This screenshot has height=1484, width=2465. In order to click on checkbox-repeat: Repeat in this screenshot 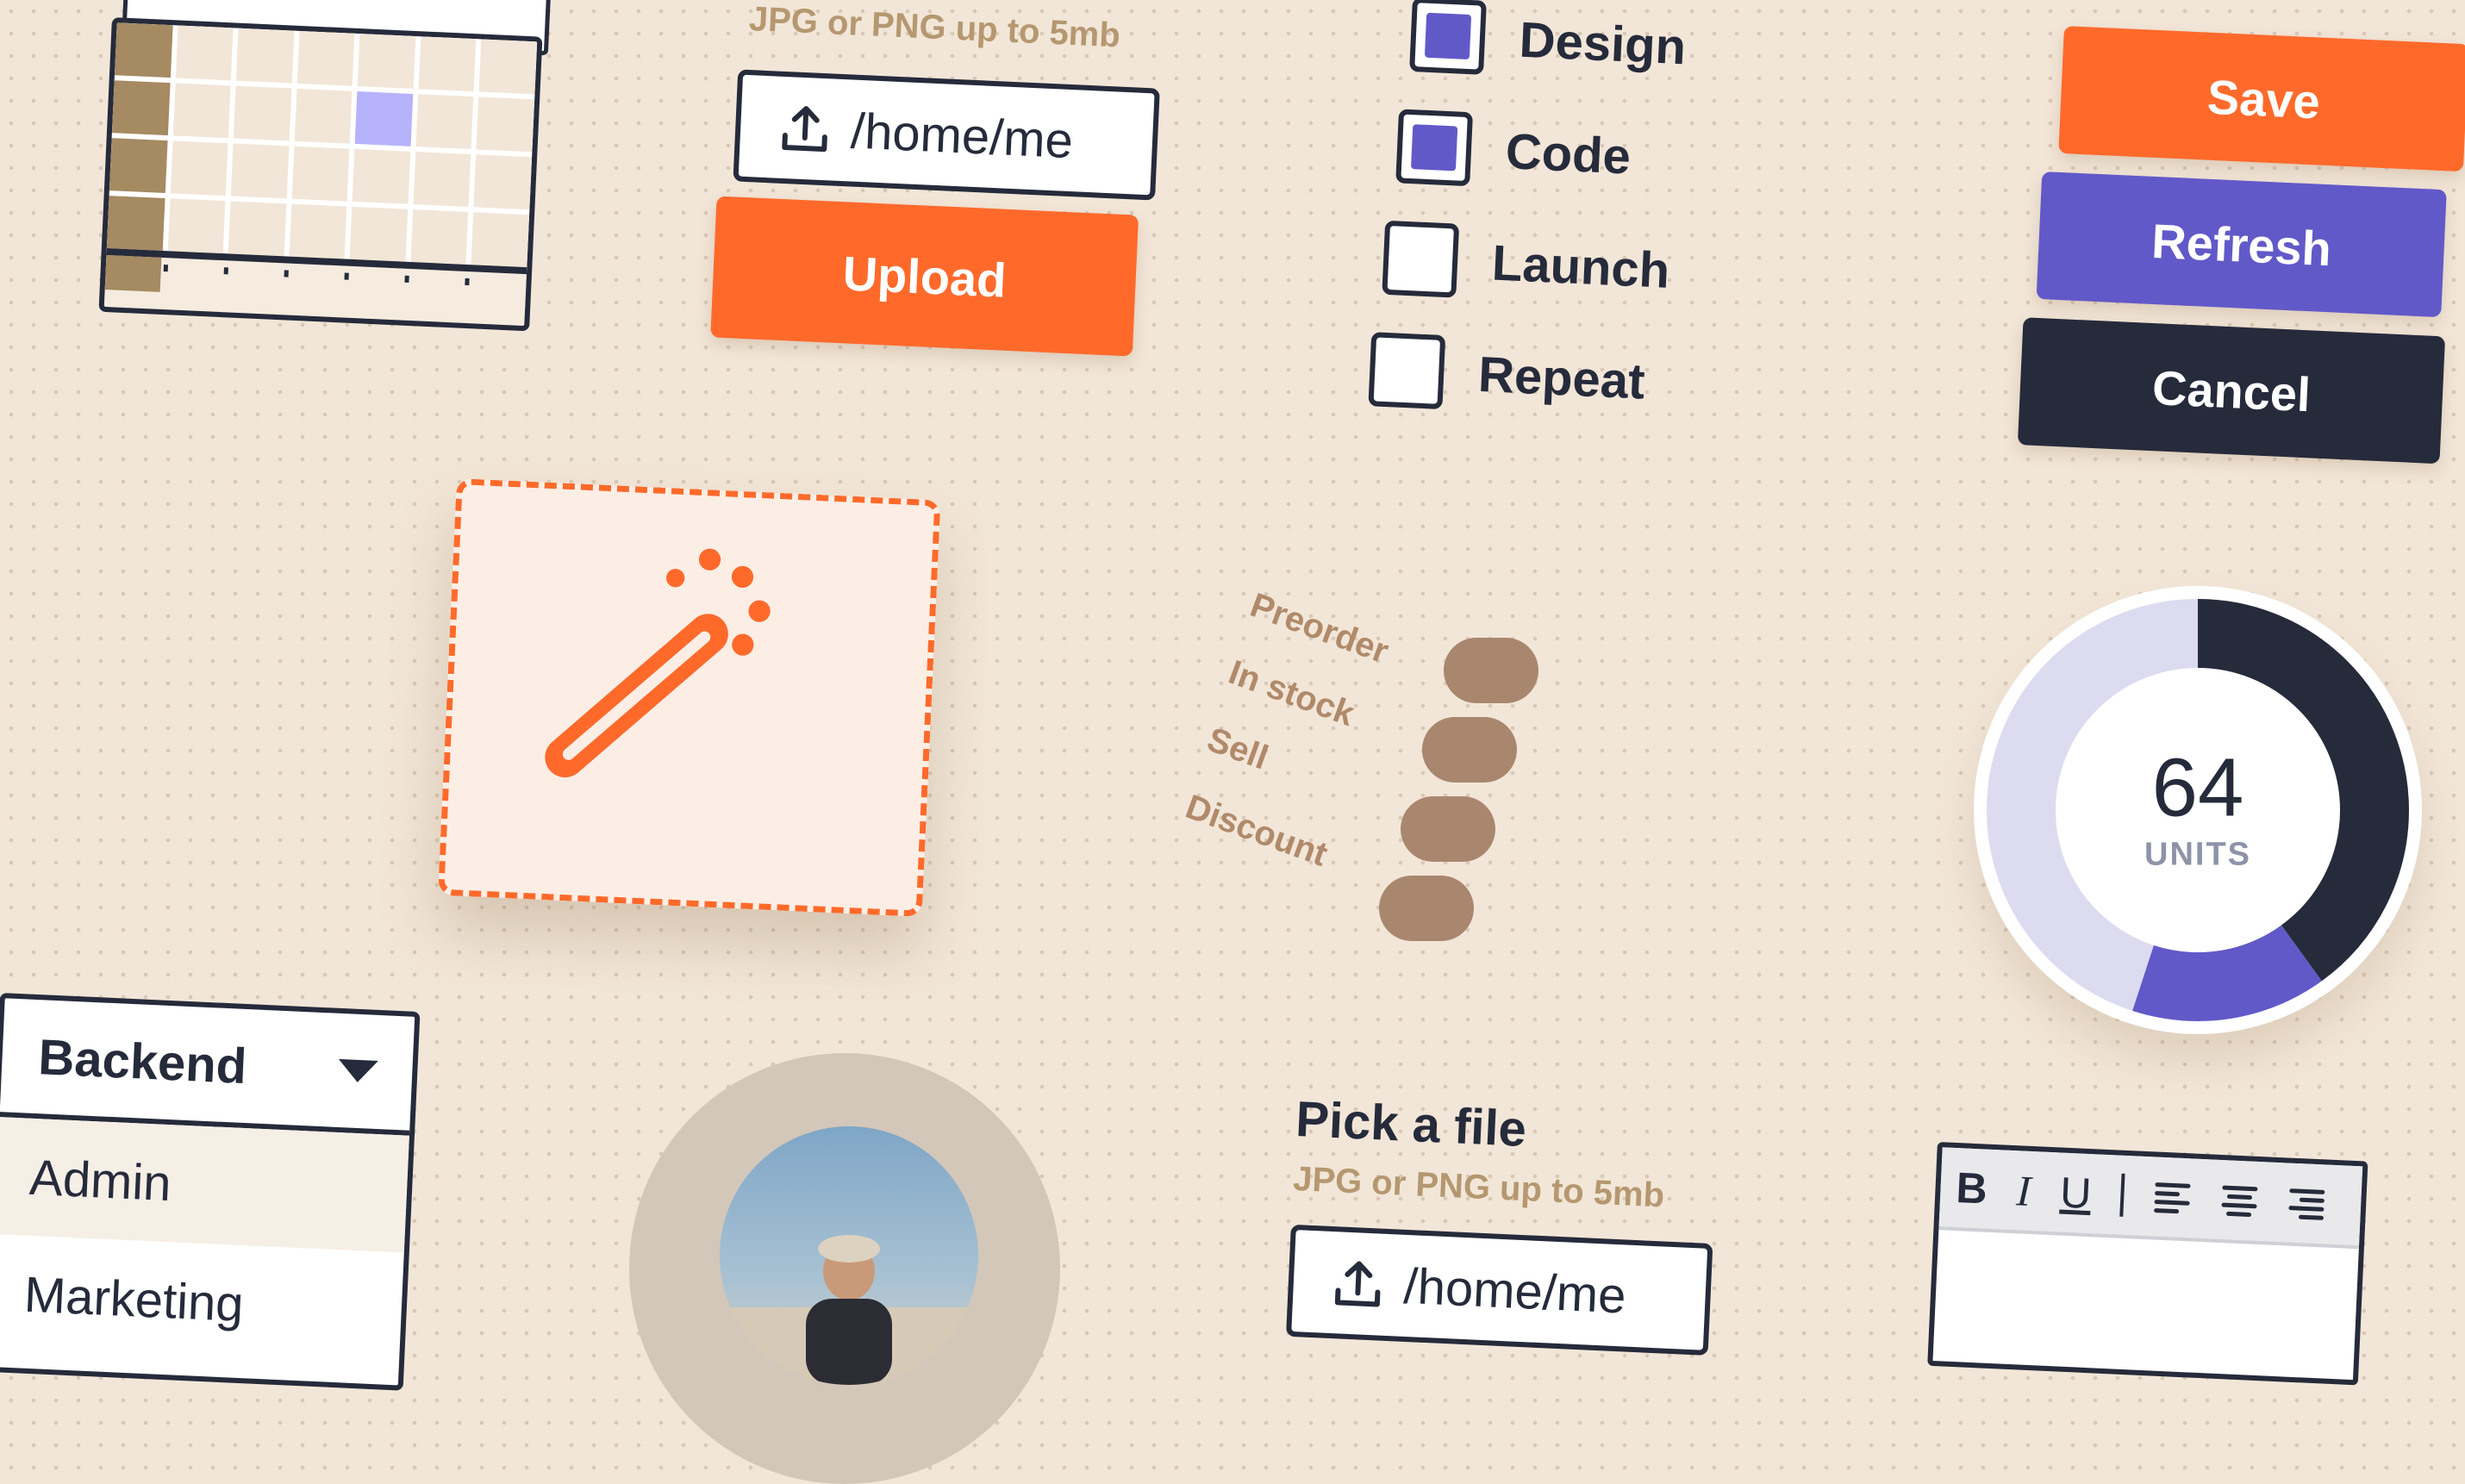, I will do `click(1520, 376)`.